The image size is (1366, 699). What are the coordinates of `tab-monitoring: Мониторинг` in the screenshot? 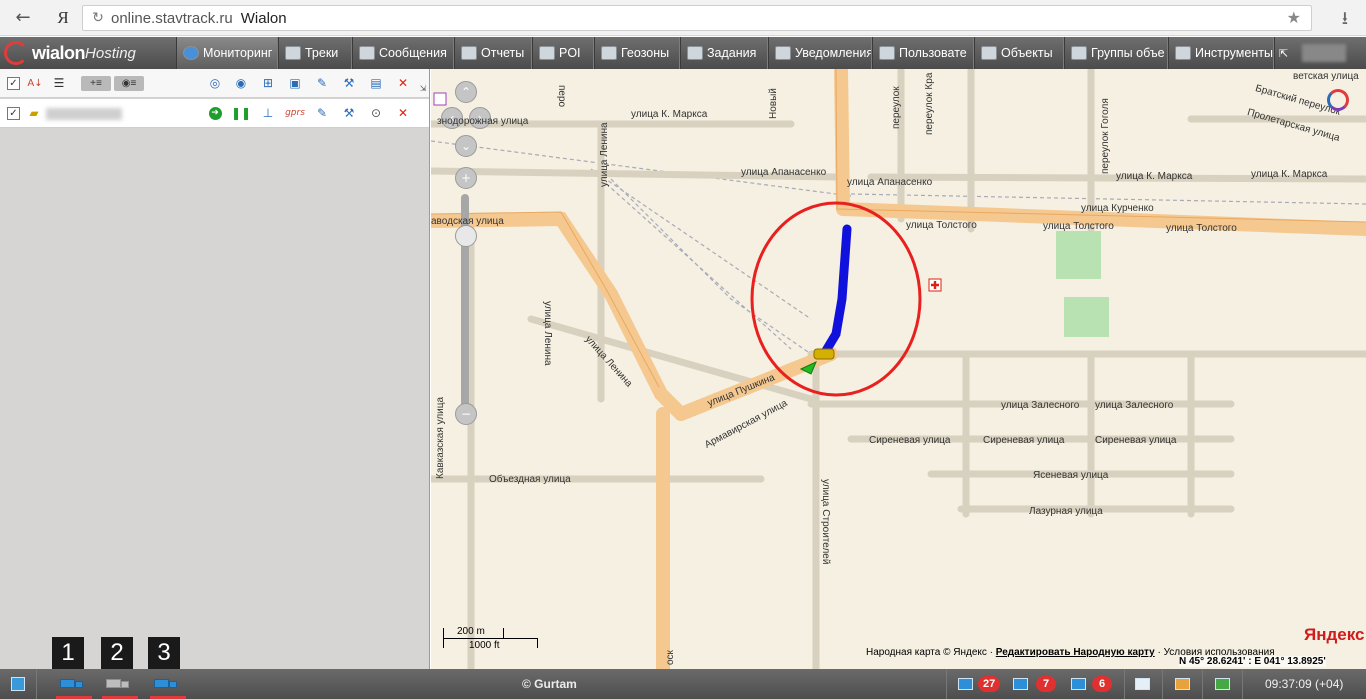 It's located at (227, 53).